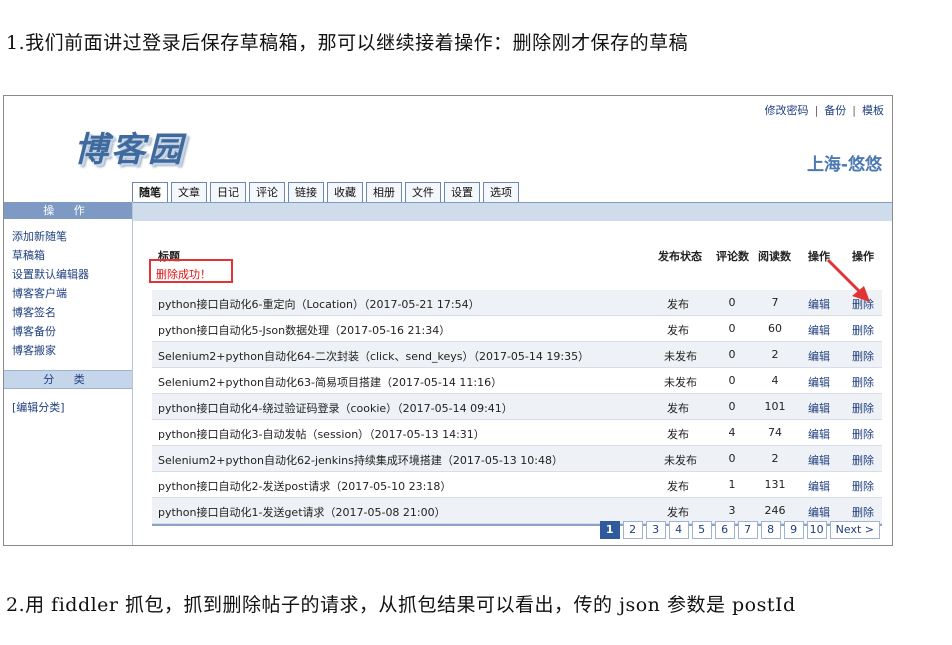 This screenshot has height=645, width=952. Describe the element at coordinates (770, 530) in the screenshot. I see `page-8: 8` at that location.